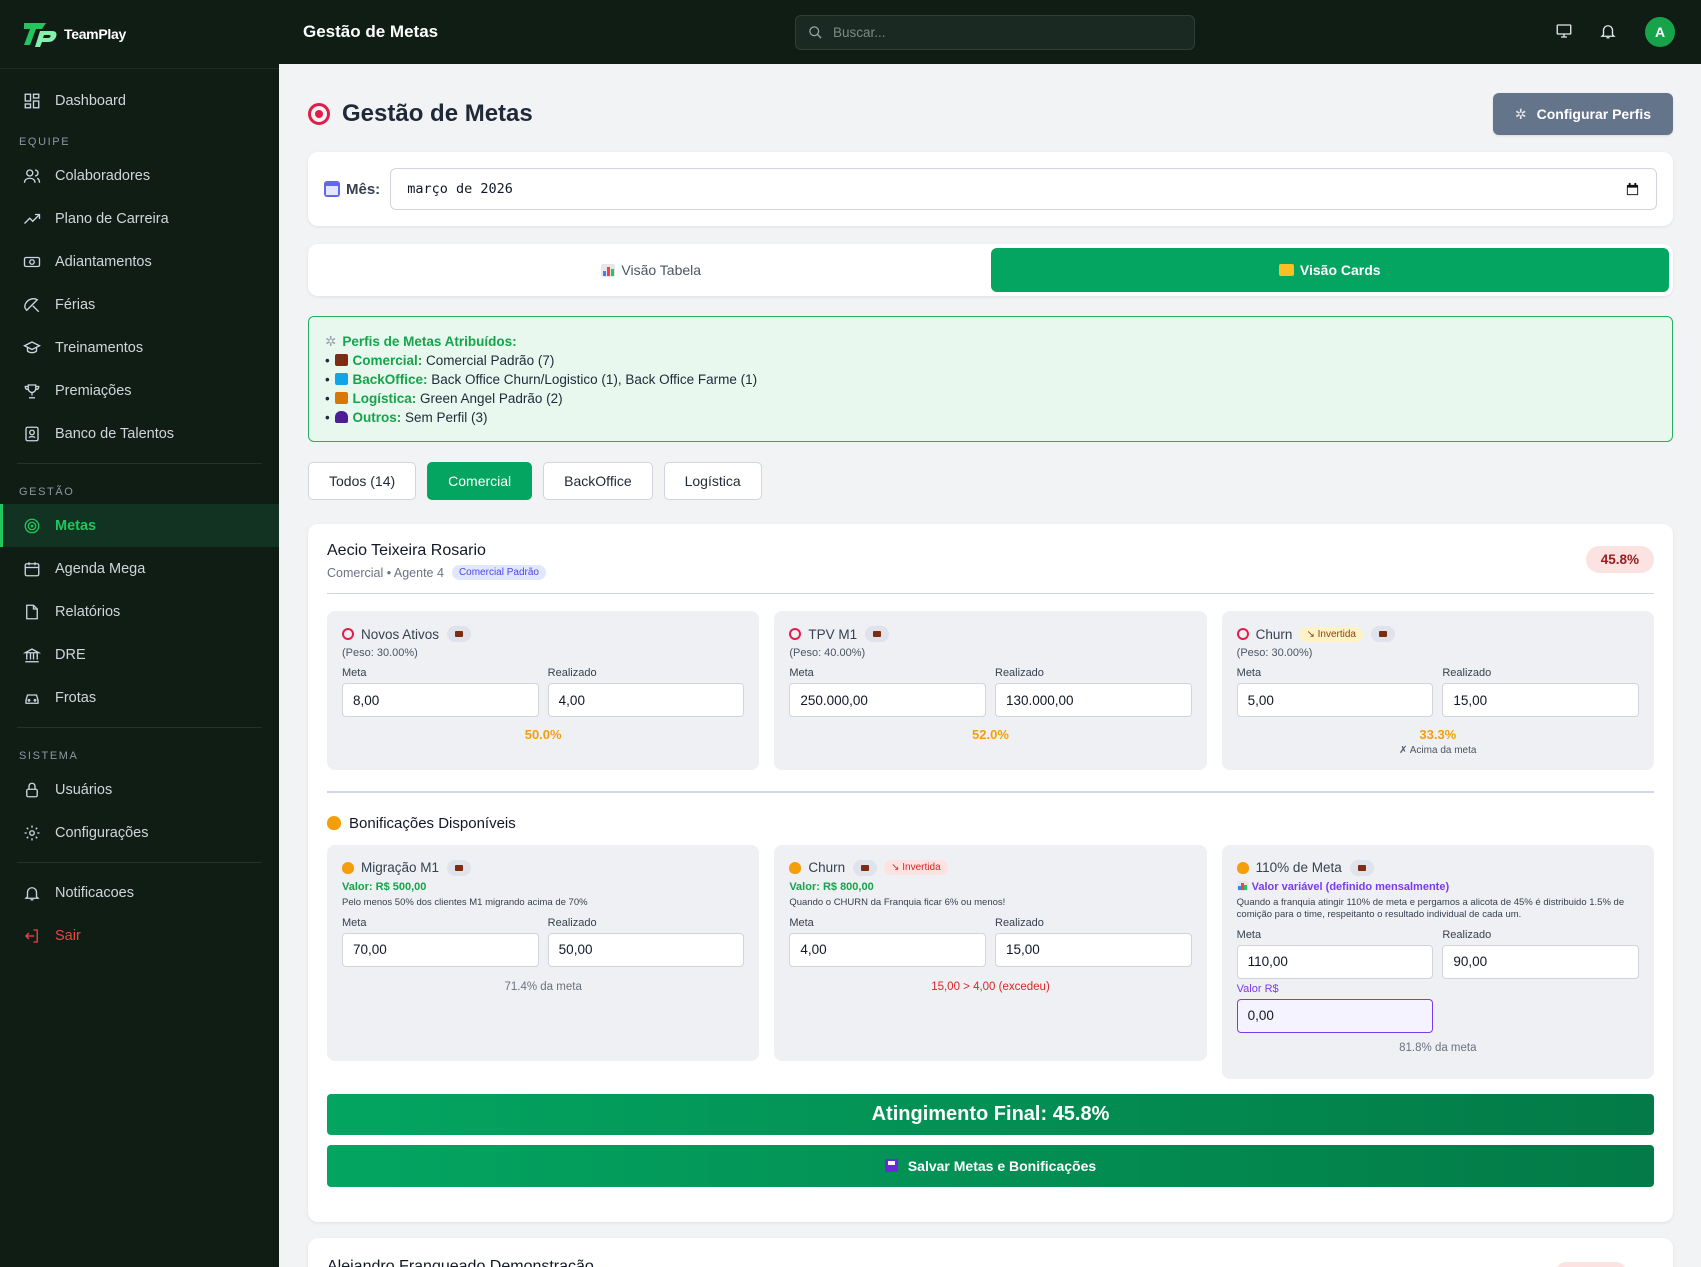 This screenshot has width=1701, height=1267. What do you see at coordinates (390, 379) in the screenshot?
I see `profile-key: BackOffice:` at bounding box center [390, 379].